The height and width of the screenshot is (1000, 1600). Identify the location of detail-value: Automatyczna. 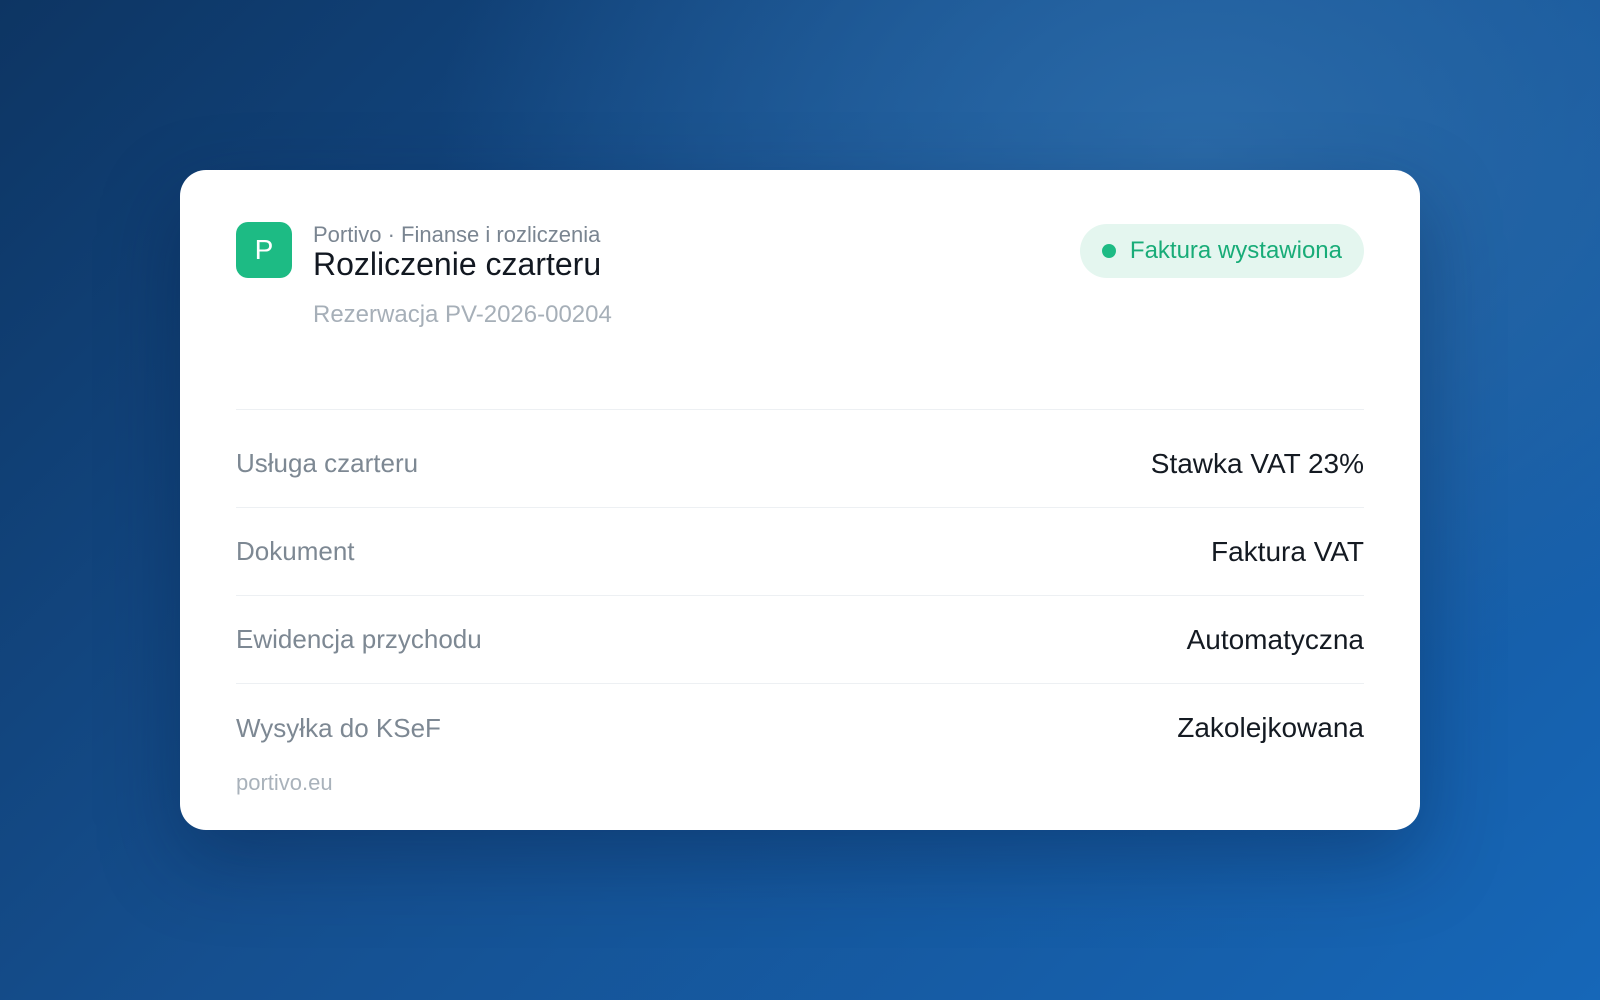
(1275, 639).